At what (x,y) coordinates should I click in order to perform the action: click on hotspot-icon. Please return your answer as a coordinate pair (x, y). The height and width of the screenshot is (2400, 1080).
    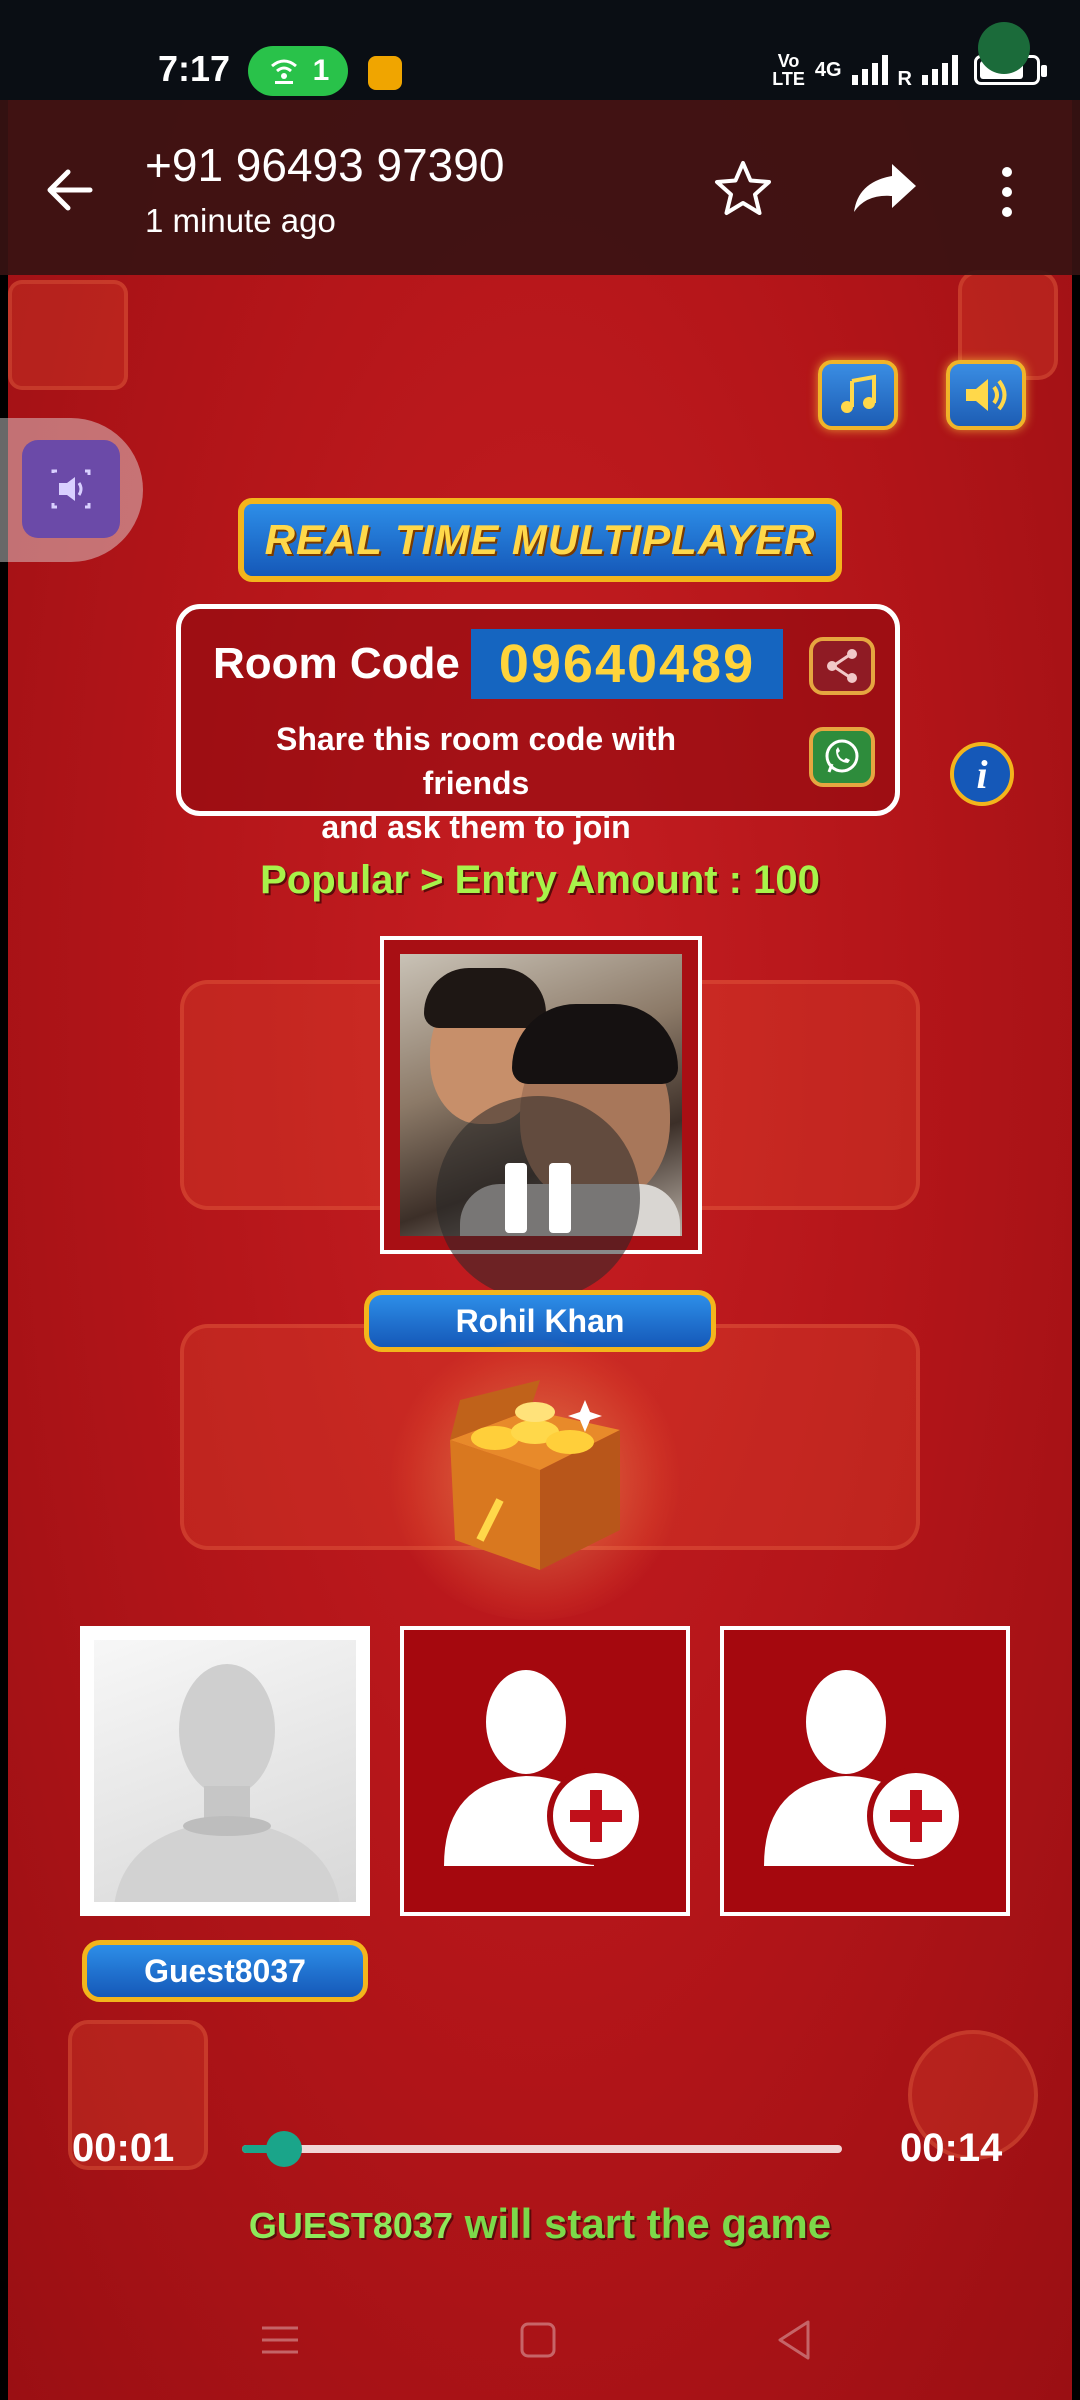
    Looking at the image, I should click on (283, 71).